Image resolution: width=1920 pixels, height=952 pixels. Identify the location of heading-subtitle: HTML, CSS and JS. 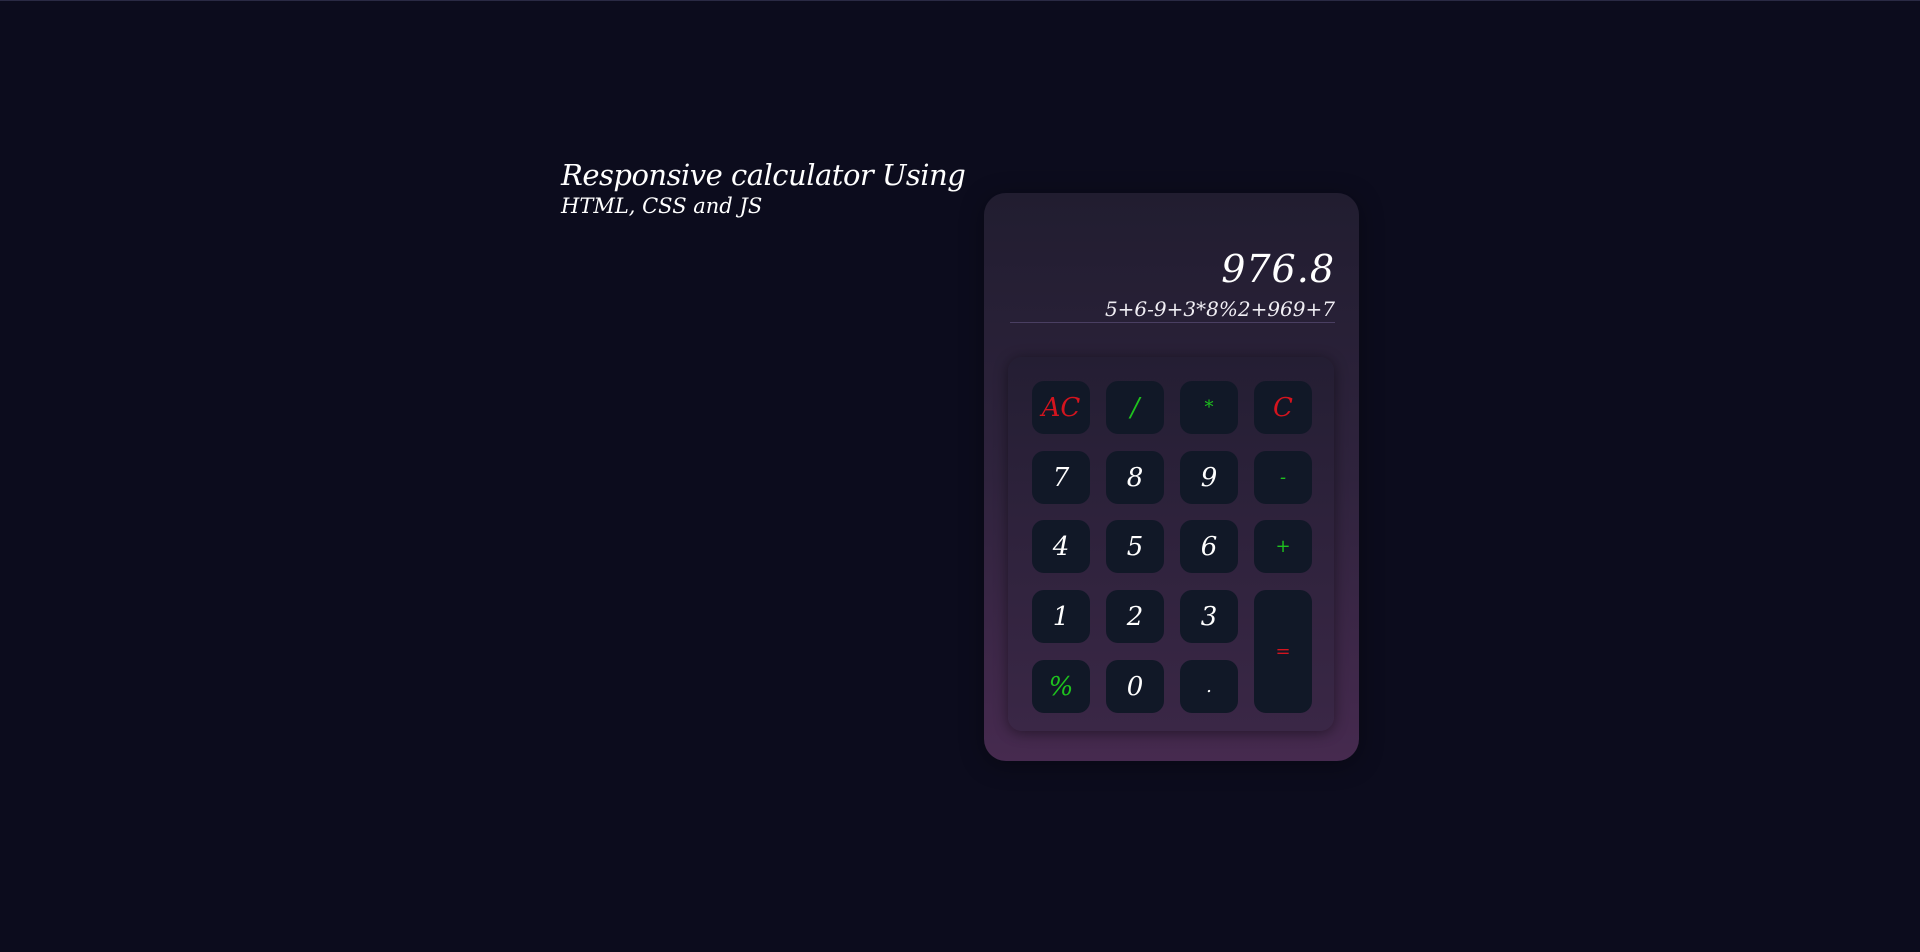
(662, 206).